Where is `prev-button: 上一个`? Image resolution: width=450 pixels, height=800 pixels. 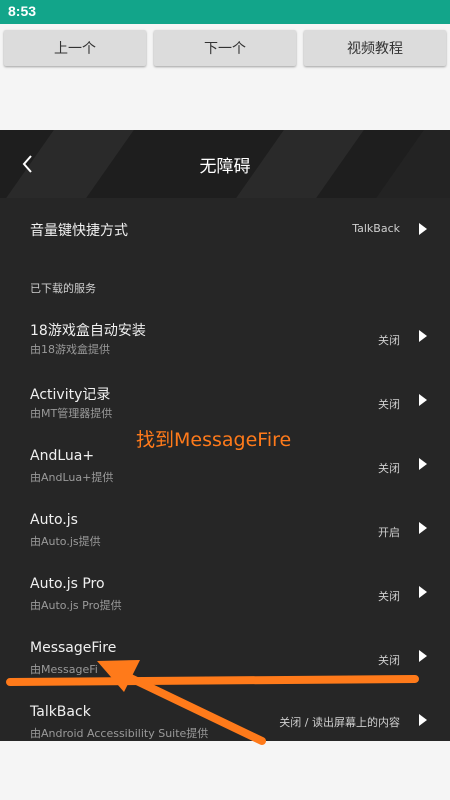
prev-button: 上一个 is located at coordinates (75, 48).